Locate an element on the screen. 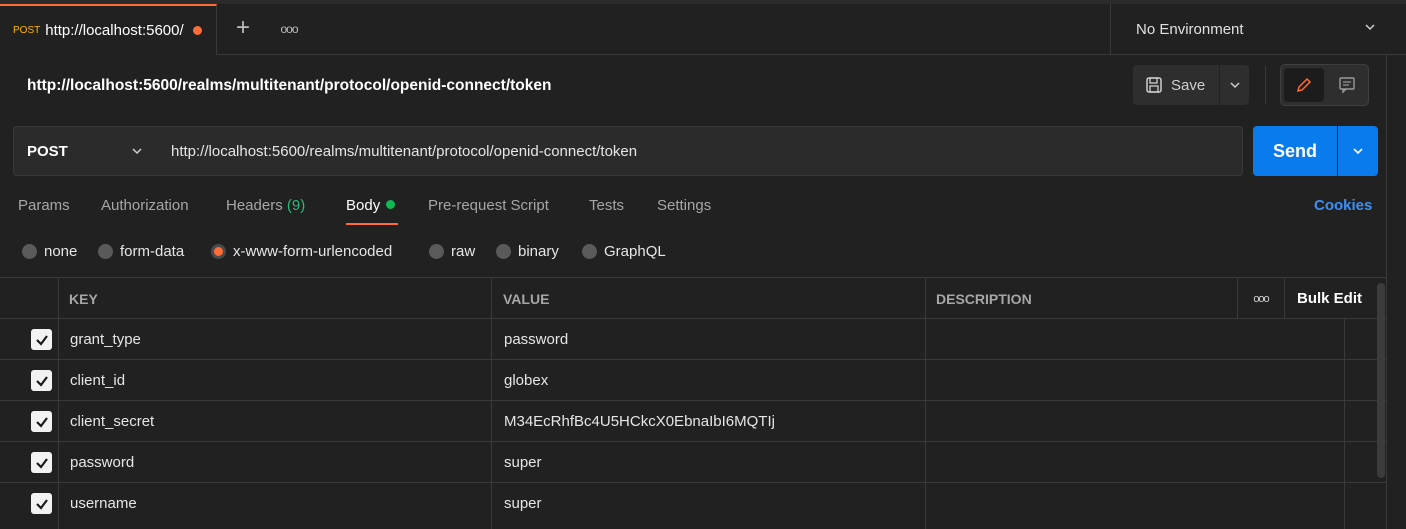  row-key: client_id is located at coordinates (97, 380).